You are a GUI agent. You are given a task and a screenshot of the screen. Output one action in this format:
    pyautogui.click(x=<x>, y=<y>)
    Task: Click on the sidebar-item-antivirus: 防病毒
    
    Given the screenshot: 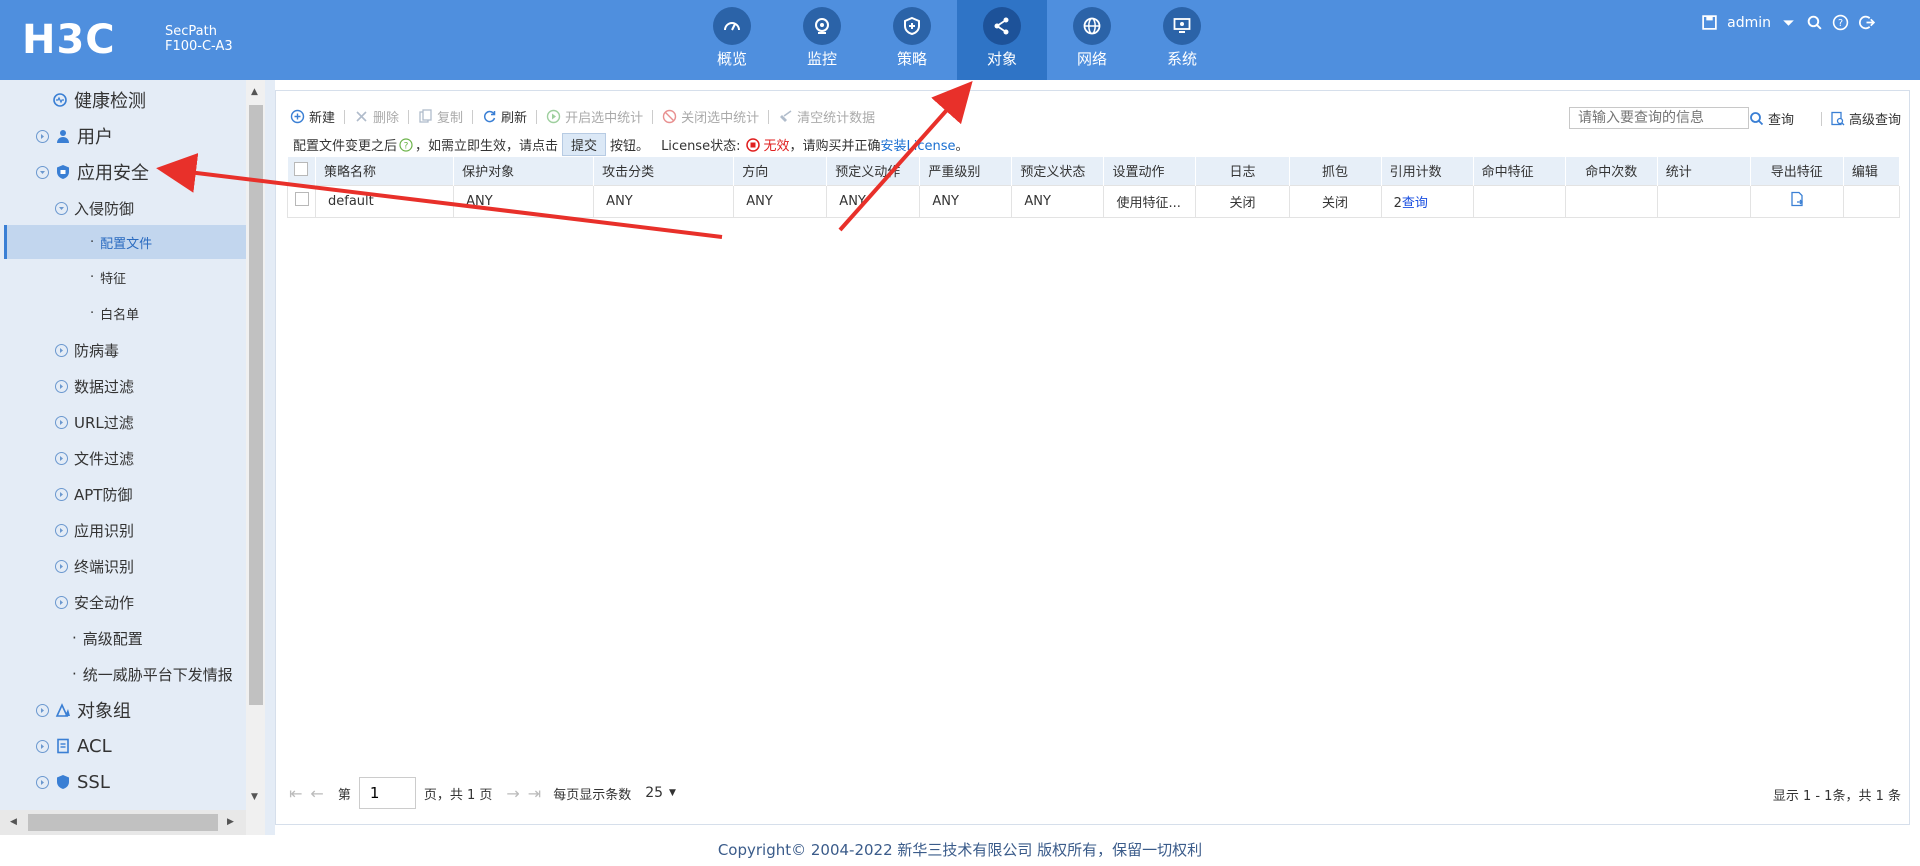 What is the action you would take?
    pyautogui.click(x=87, y=350)
    